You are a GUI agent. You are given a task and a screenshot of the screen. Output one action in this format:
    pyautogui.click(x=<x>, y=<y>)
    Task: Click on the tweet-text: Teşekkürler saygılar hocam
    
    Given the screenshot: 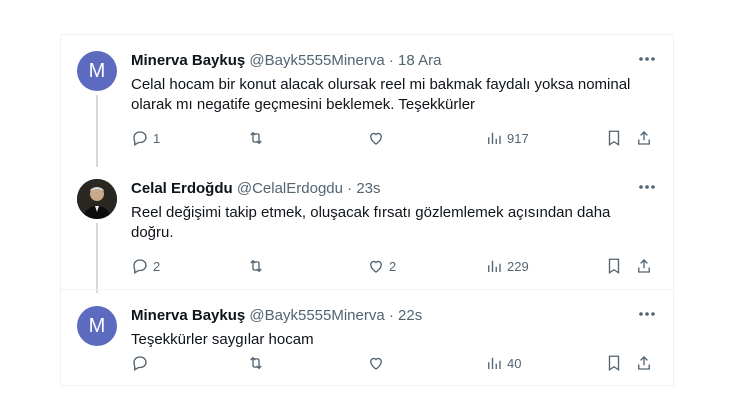 What is the action you would take?
    pyautogui.click(x=222, y=339)
    